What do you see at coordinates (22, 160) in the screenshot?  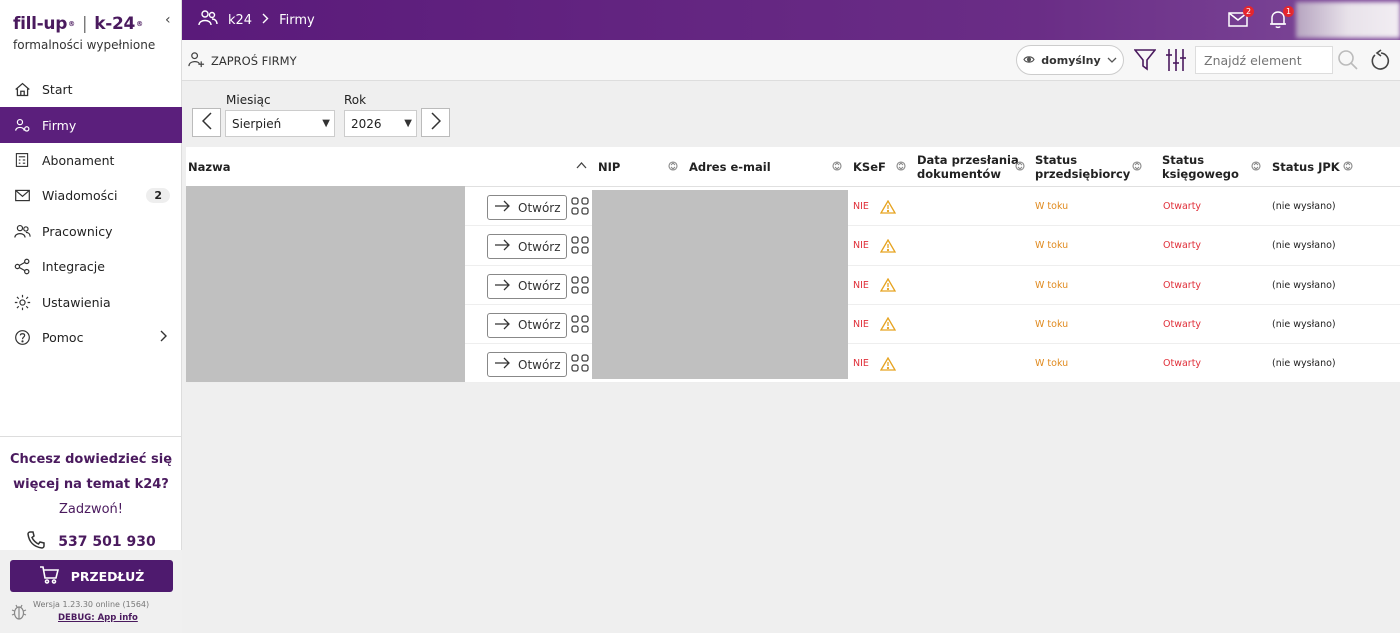 I see `calculator-icon` at bounding box center [22, 160].